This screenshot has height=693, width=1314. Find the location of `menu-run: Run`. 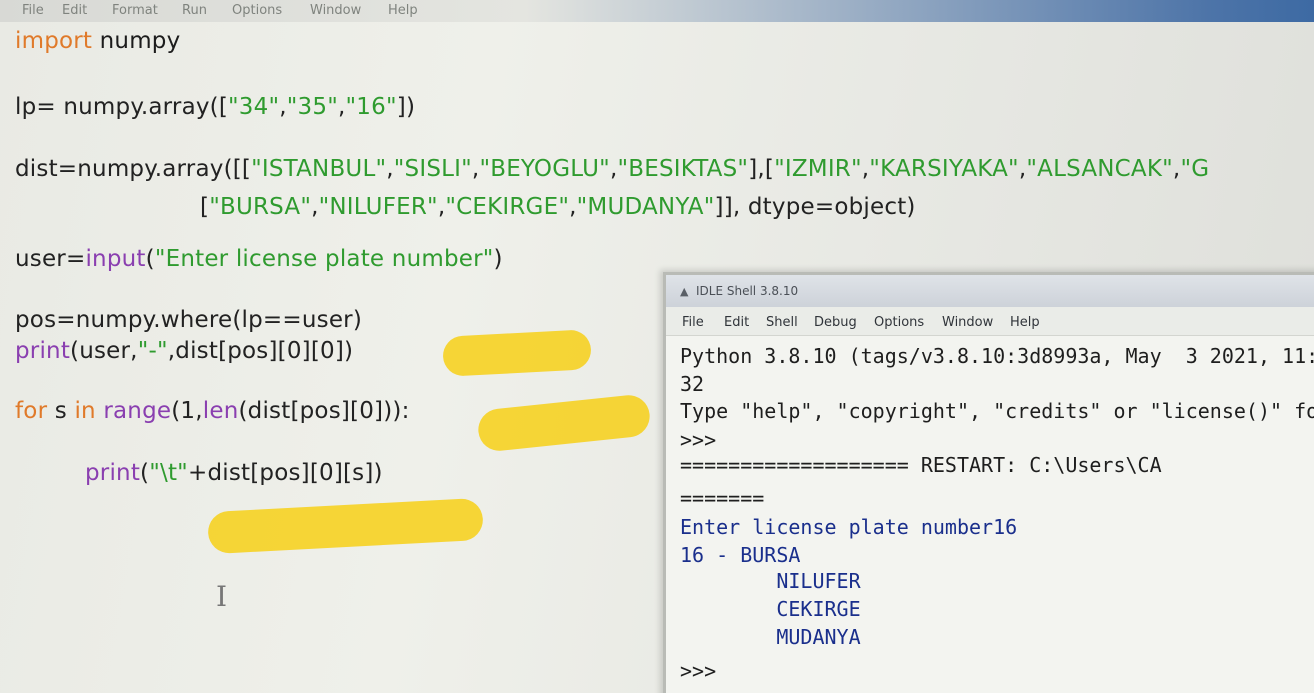

menu-run: Run is located at coordinates (194, 10).